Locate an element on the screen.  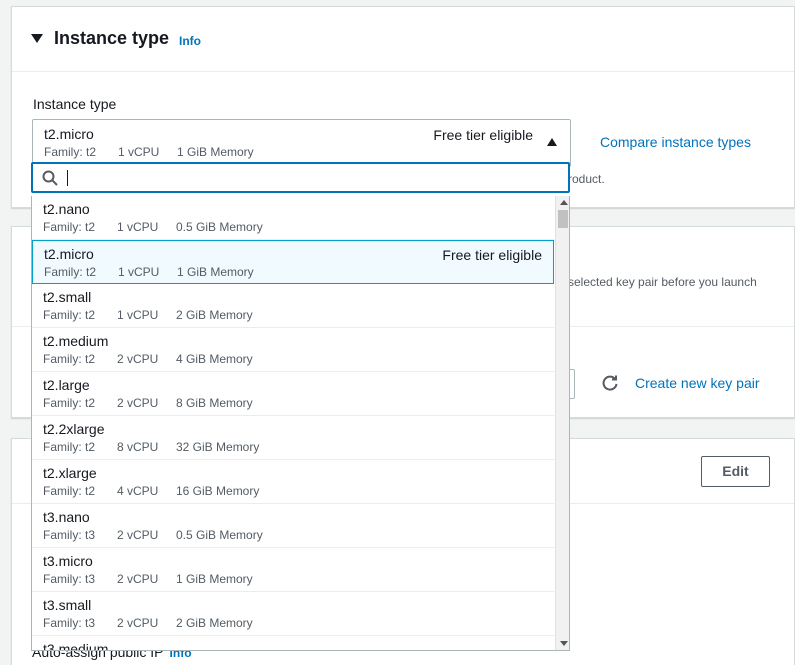
option-name: t2.medium is located at coordinates (76, 341).